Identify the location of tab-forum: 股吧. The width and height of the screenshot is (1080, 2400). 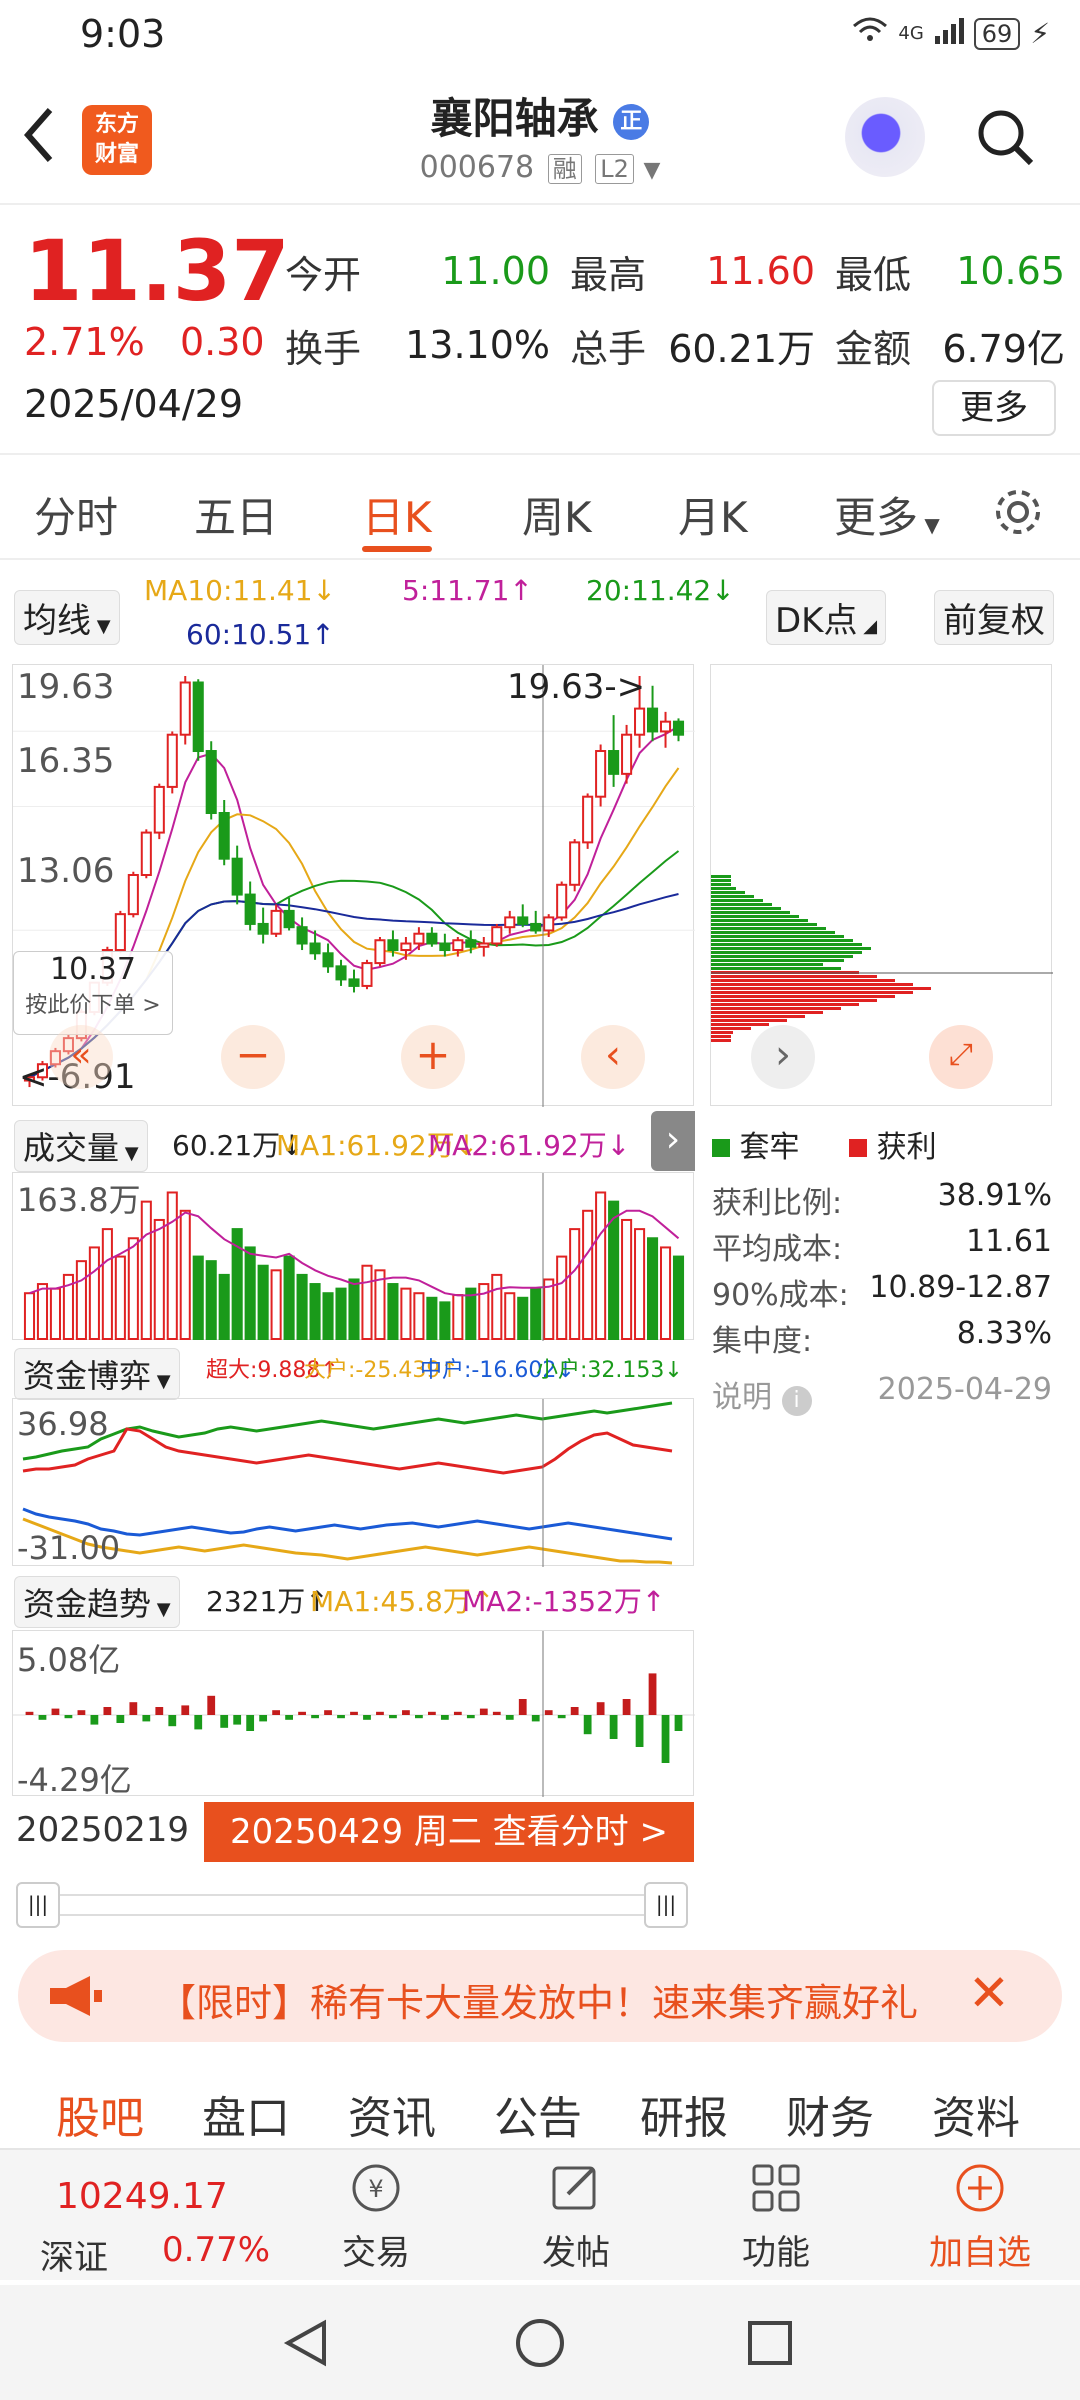
(100, 2114).